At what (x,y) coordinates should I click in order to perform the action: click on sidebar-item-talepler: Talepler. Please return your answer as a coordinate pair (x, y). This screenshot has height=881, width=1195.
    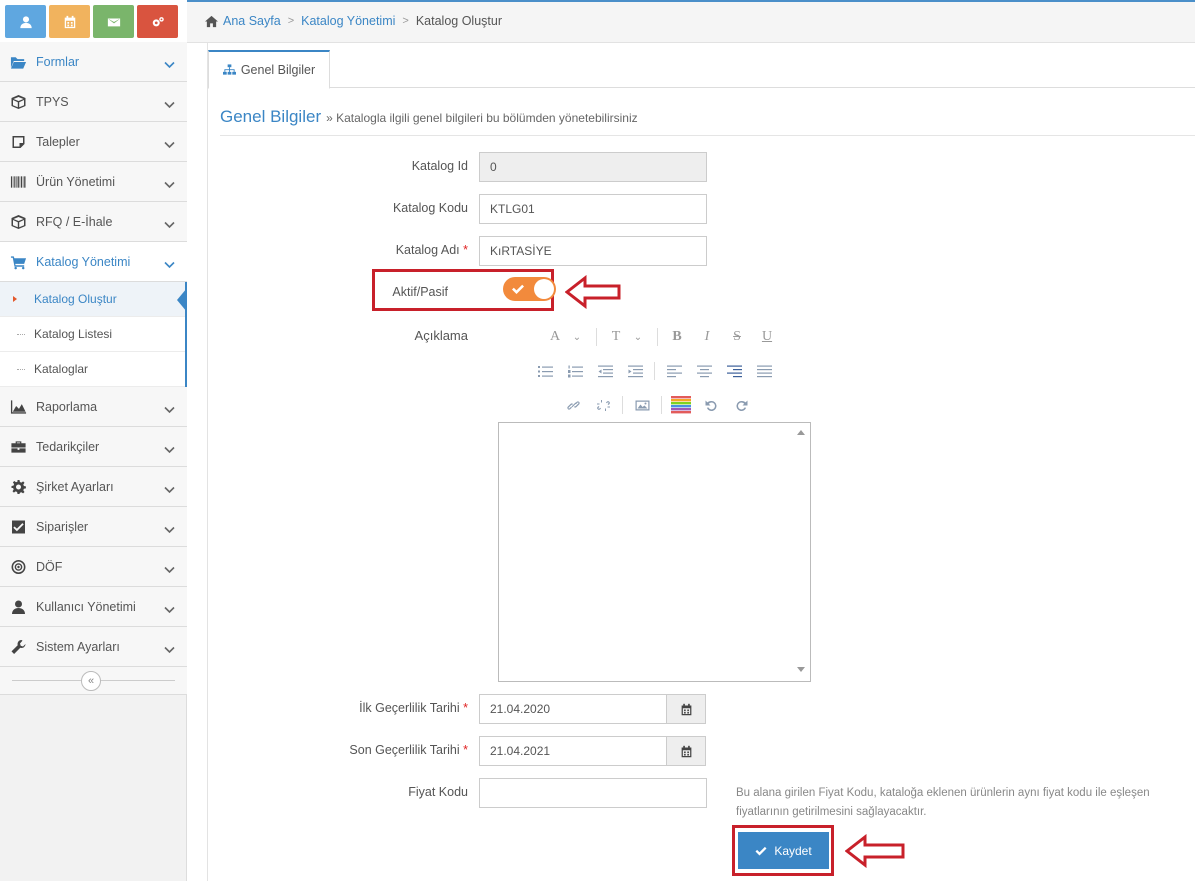
    Looking at the image, I should click on (93, 142).